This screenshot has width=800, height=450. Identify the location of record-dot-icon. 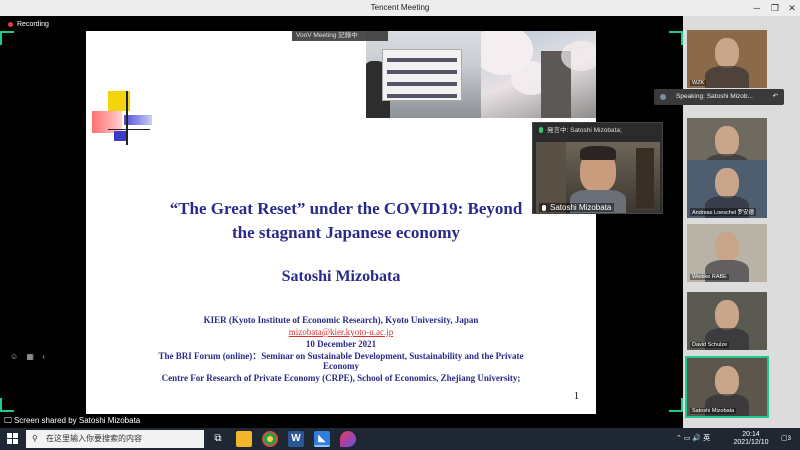
(10, 24).